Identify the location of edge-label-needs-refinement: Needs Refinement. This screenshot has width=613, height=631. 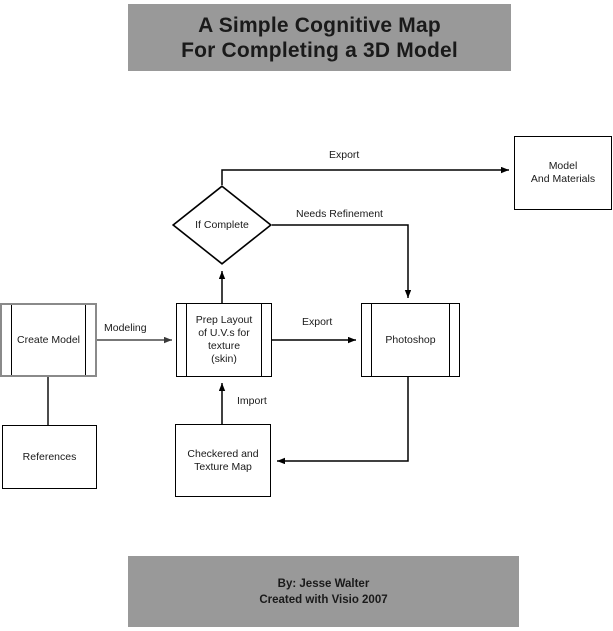
(339, 214).